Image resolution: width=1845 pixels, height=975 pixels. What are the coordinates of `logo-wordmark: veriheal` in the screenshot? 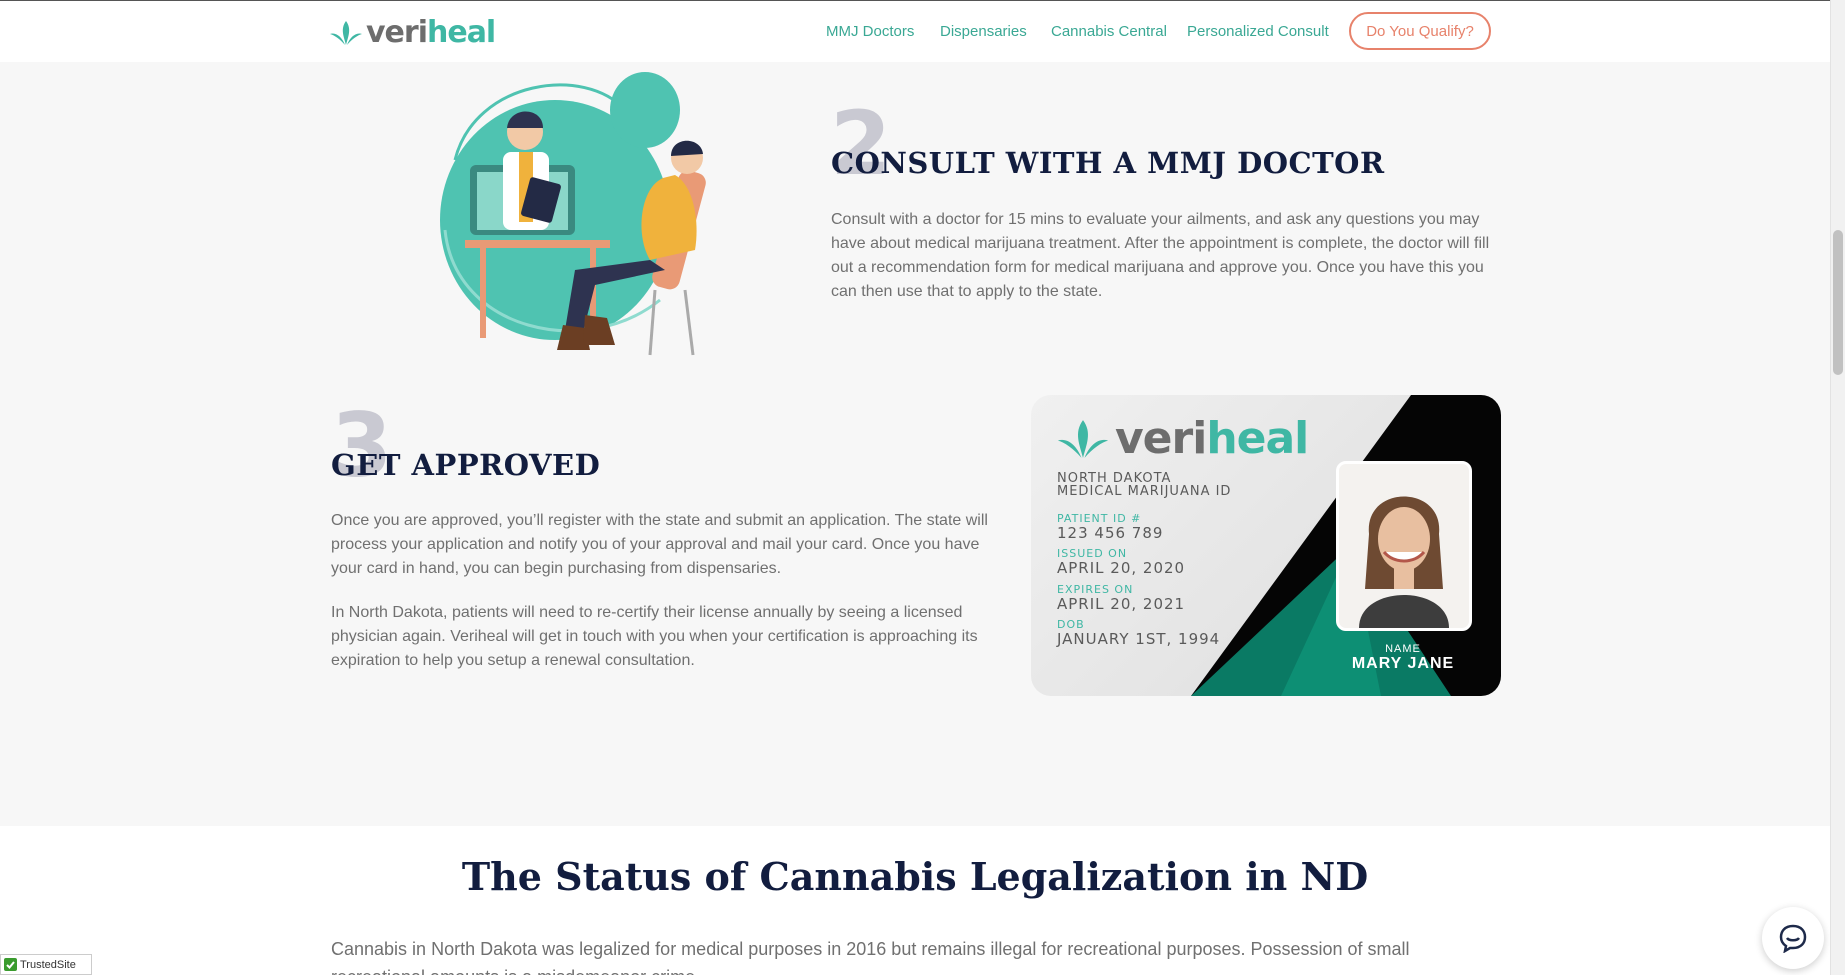 It's located at (431, 32).